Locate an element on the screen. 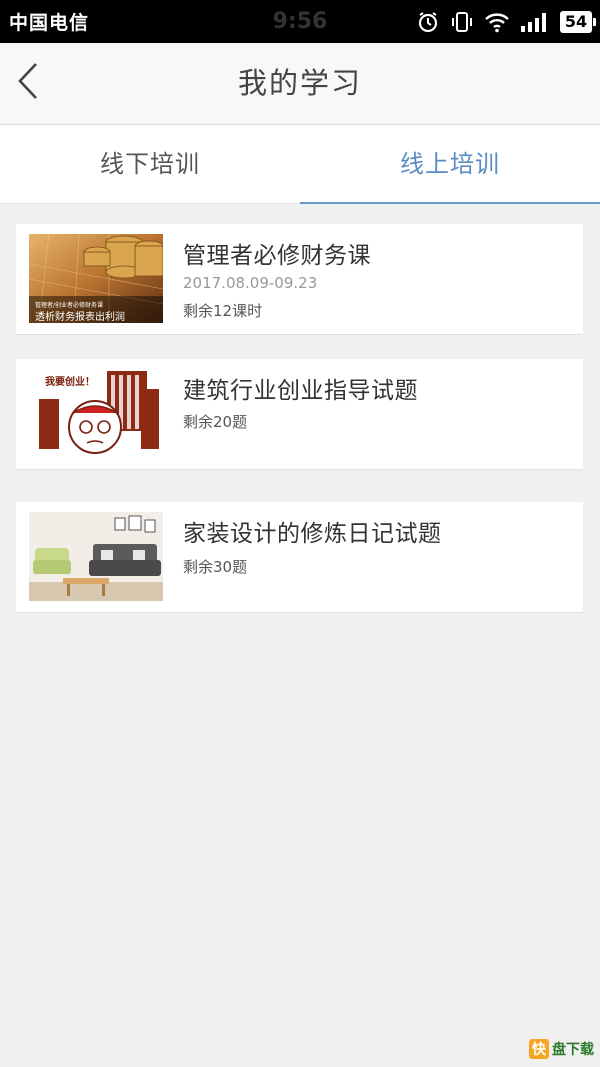  page-title: 我的学习 is located at coordinates (299, 83).